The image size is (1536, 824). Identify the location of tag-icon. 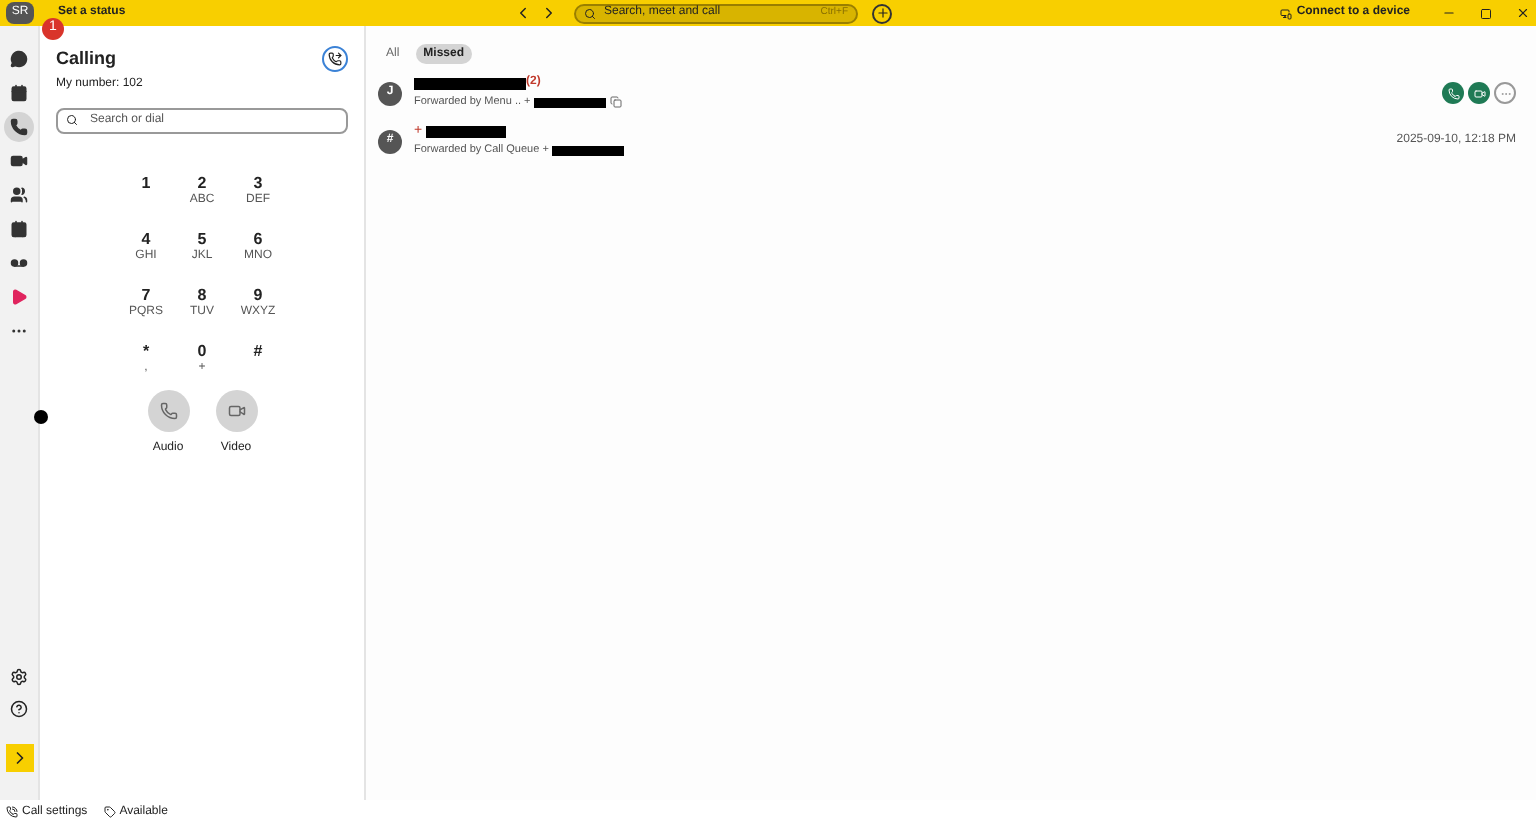
(109, 812).